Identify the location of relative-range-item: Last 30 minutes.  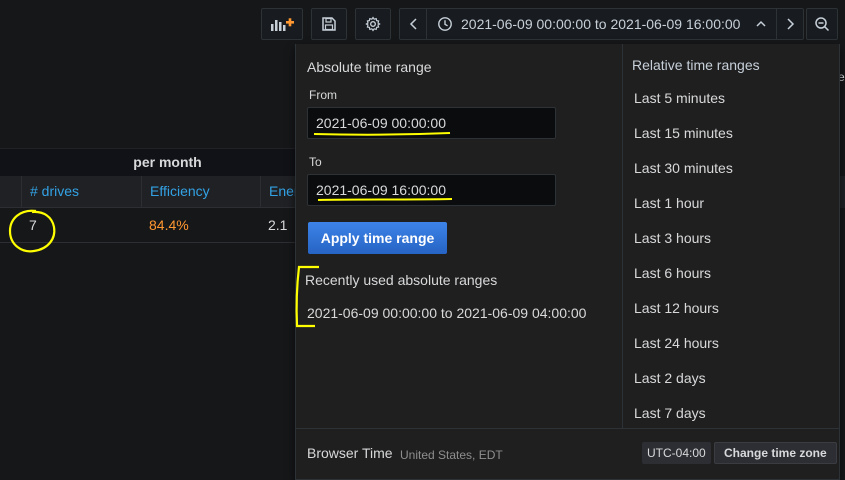
(734, 168).